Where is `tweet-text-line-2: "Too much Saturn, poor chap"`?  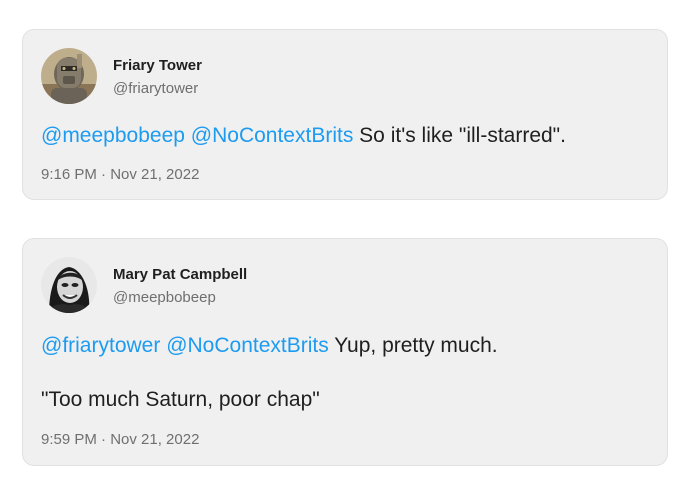 tweet-text-line-2: "Too much Saturn, poor chap" is located at coordinates (180, 399).